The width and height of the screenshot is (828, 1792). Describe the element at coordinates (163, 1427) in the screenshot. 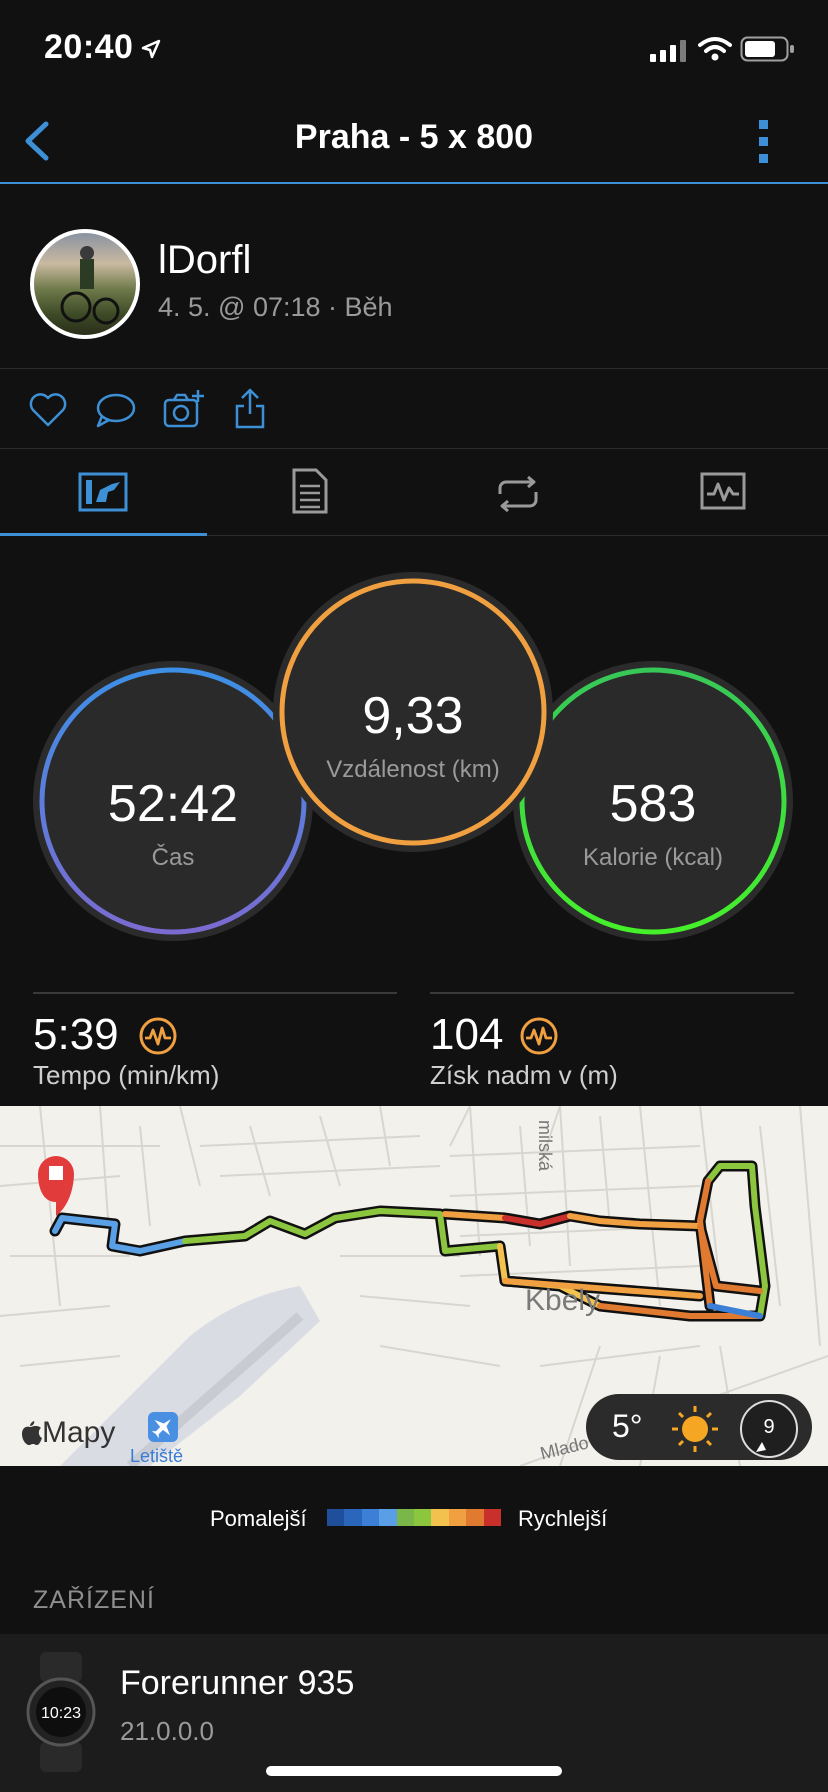

I see `airport-icon` at that location.